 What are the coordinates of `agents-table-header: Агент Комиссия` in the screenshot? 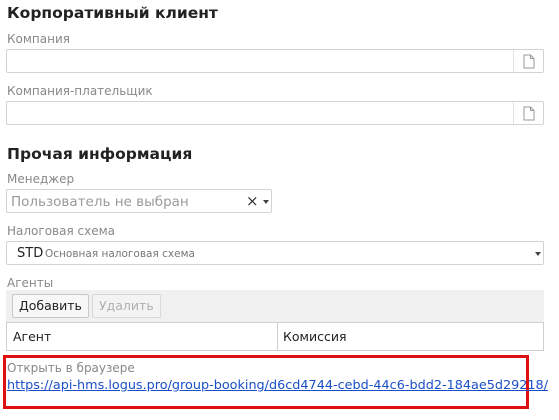 It's located at (275, 336).